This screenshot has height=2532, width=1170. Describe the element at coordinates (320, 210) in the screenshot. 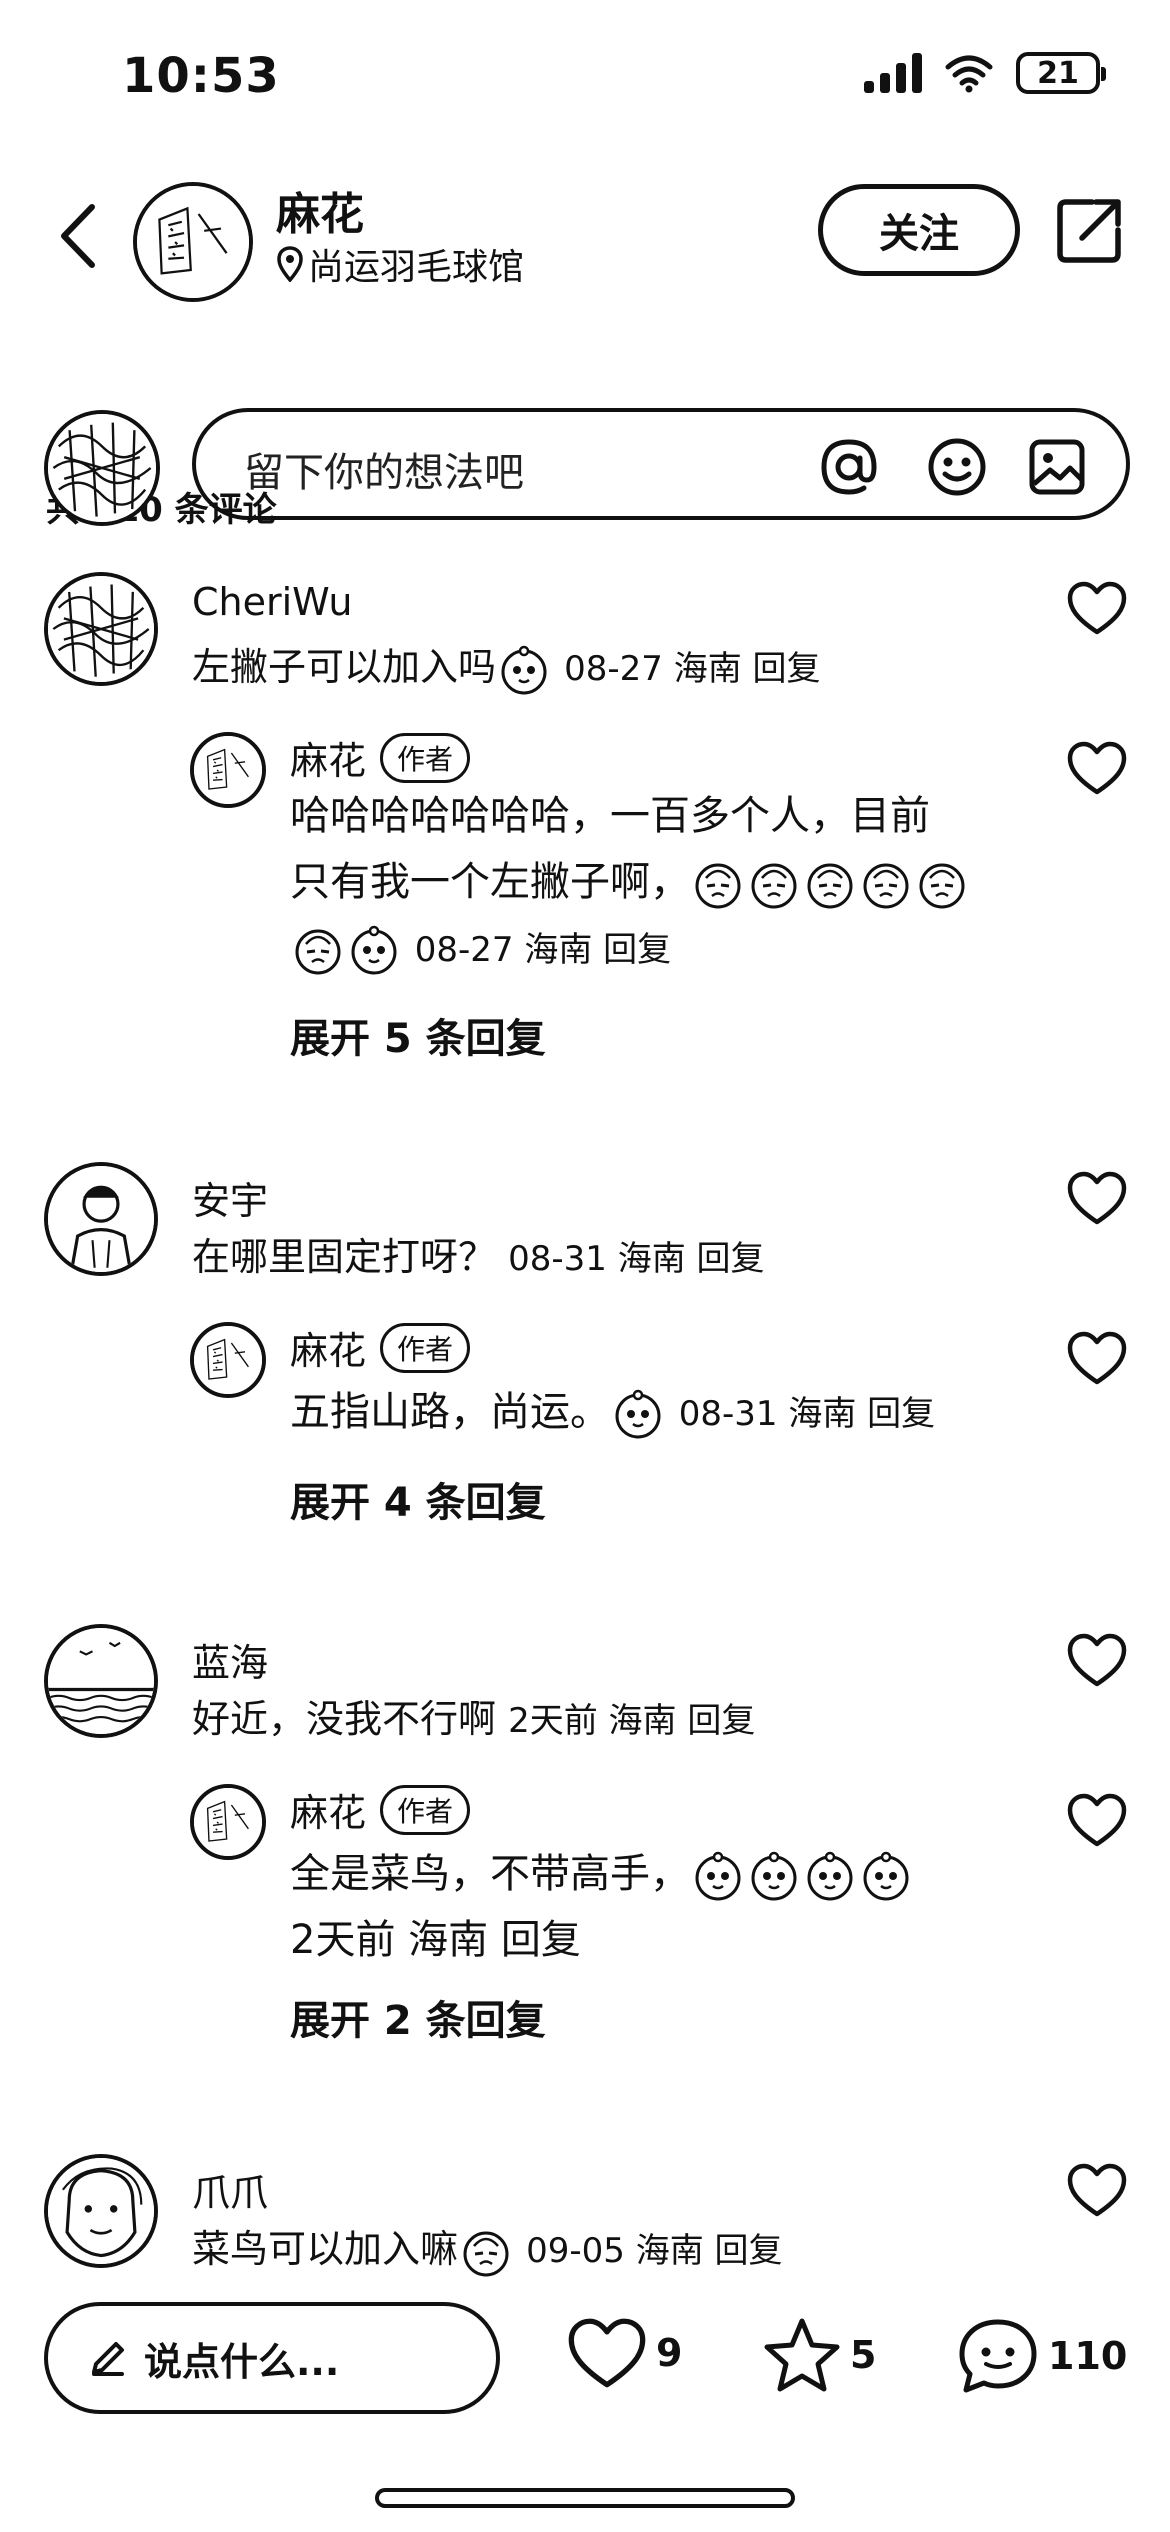

I see `author-name: 麻花` at that location.